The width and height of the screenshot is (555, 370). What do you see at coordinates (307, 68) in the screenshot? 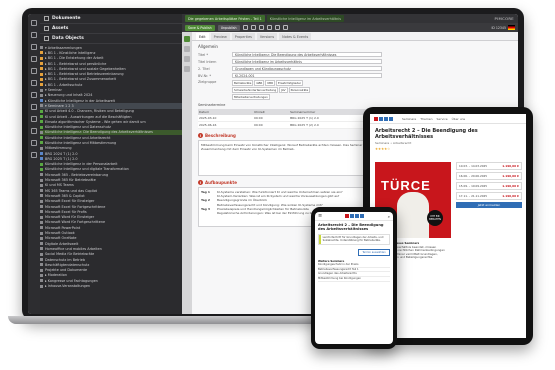
I see `text-input: Grundlagen und Kündigungsschutz` at bounding box center [307, 68].